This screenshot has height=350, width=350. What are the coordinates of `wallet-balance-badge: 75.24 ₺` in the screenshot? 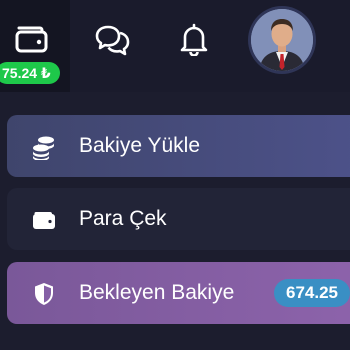 It's located at (30, 73).